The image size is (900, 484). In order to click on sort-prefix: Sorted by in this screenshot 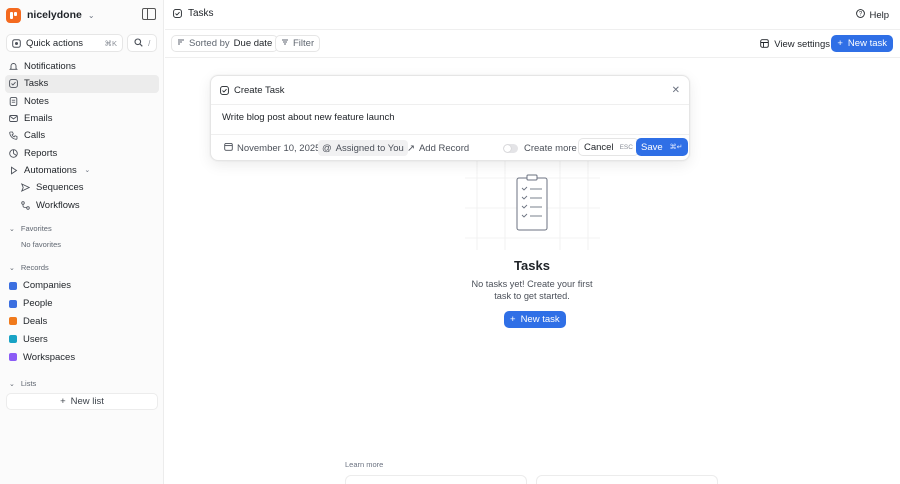, I will do `click(209, 43)`.